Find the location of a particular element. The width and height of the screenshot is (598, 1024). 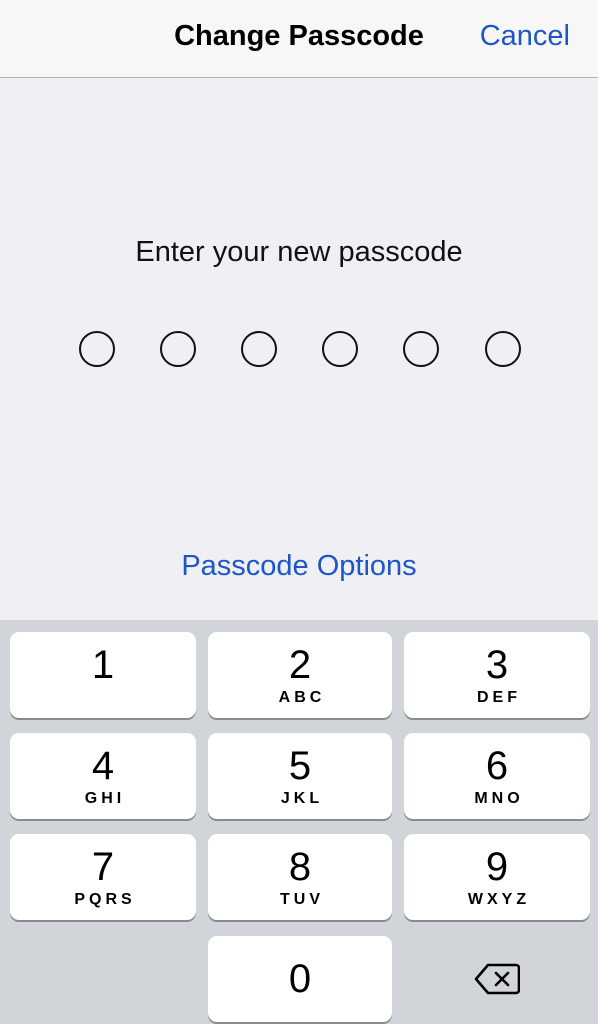

key-1: 1 is located at coordinates (103, 675).